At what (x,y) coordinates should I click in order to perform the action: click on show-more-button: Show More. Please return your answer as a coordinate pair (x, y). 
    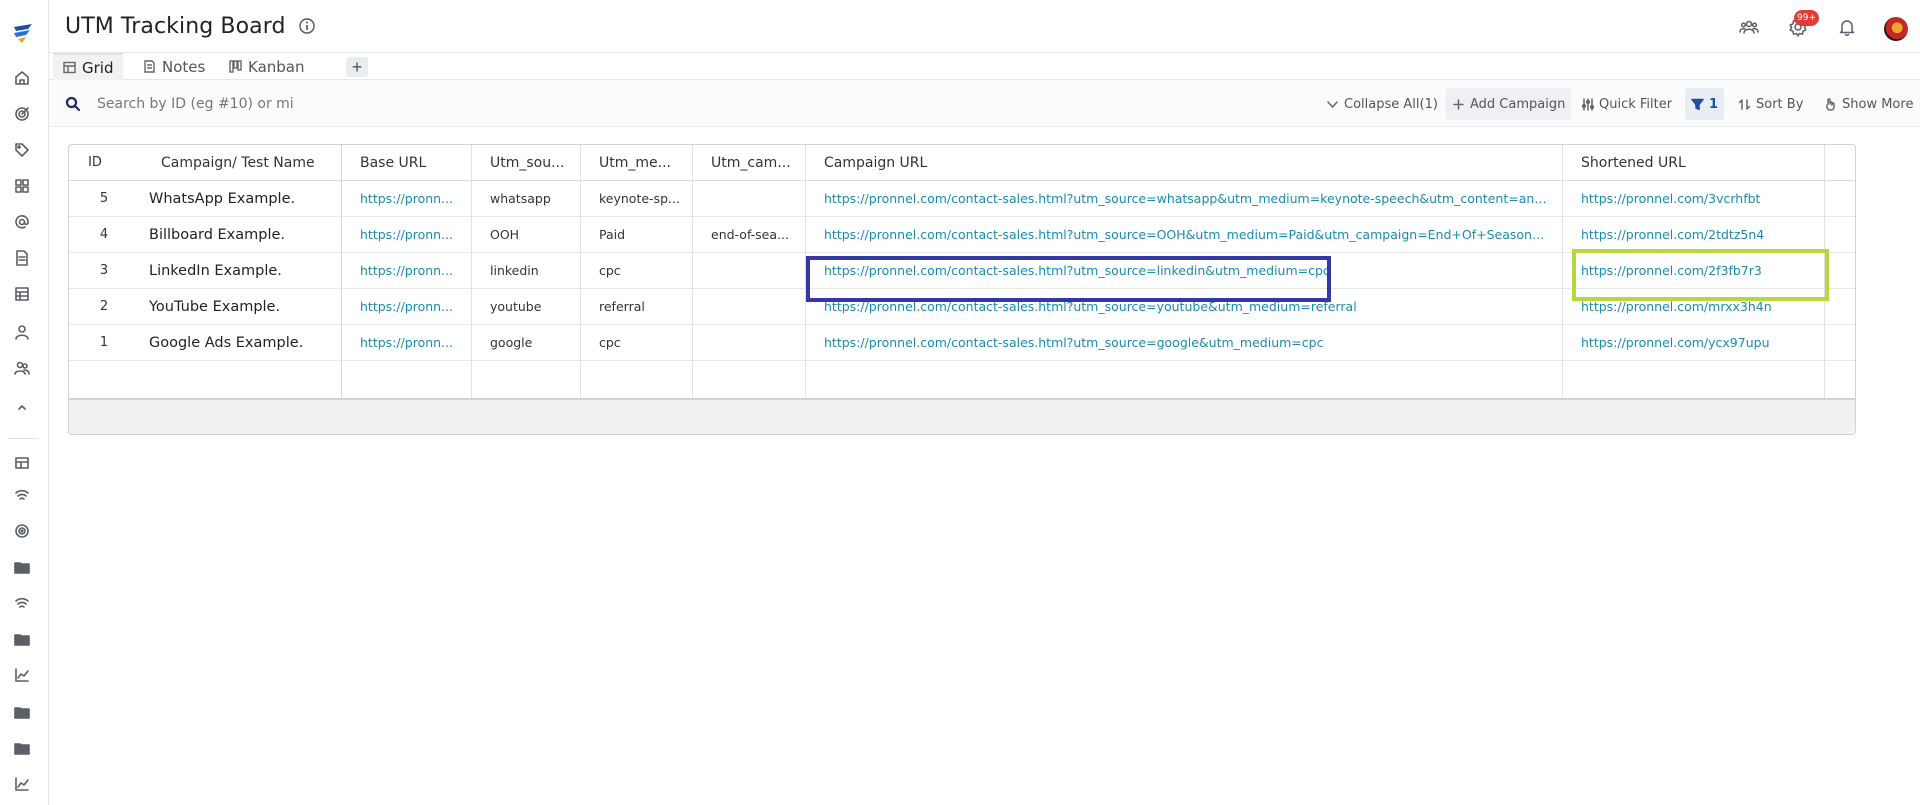
    Looking at the image, I should click on (1868, 104).